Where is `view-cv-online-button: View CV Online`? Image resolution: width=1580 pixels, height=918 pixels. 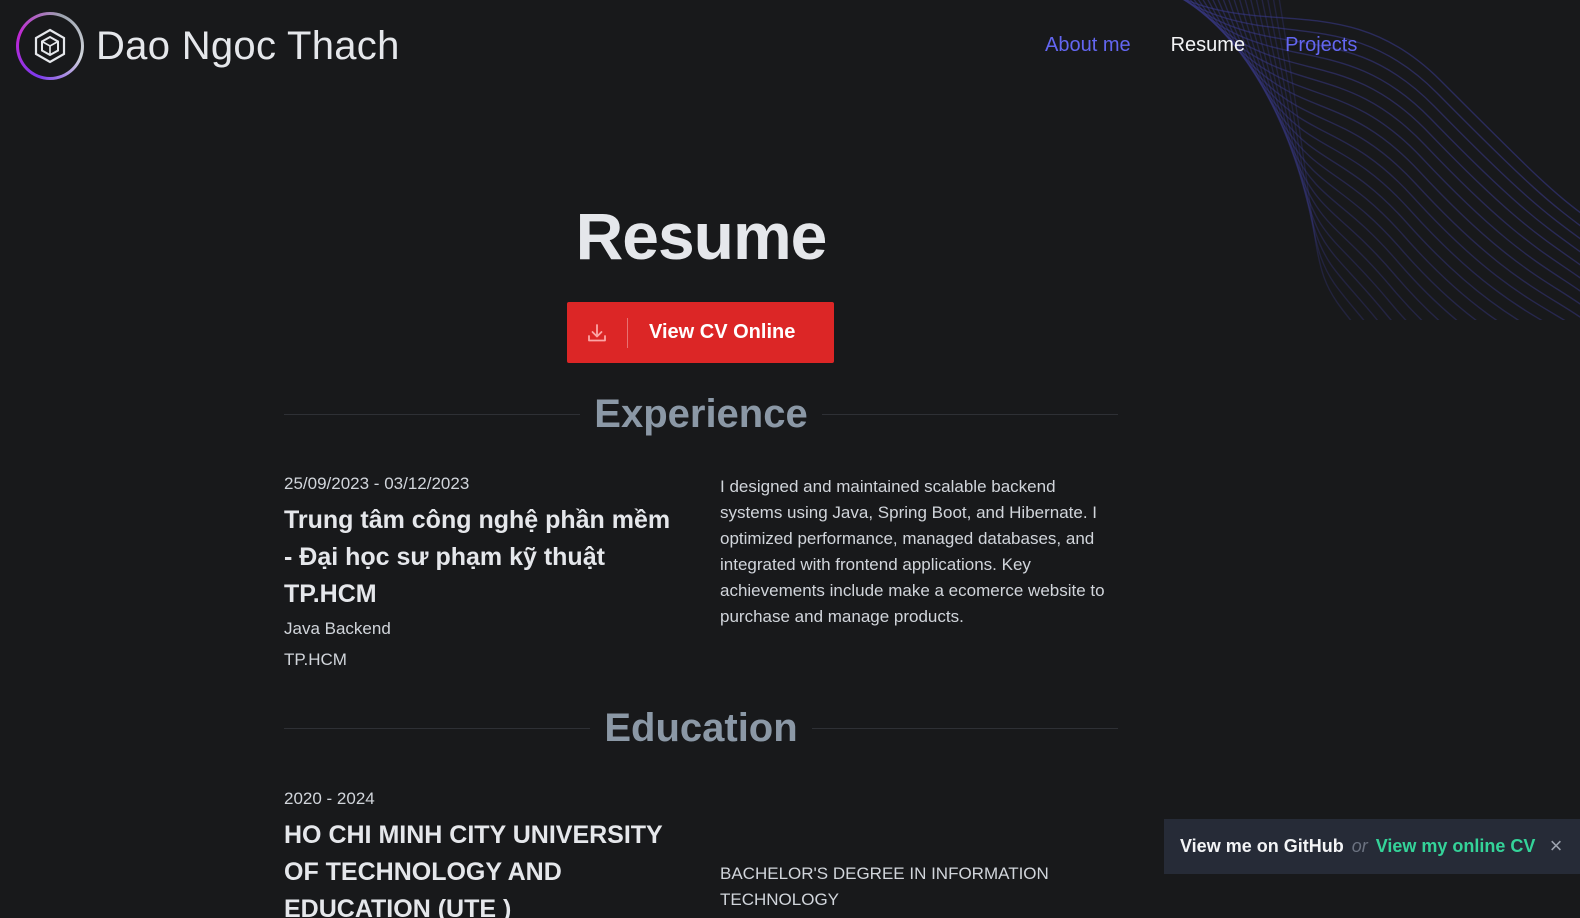
view-cv-online-button: View CV Online is located at coordinates (700, 332).